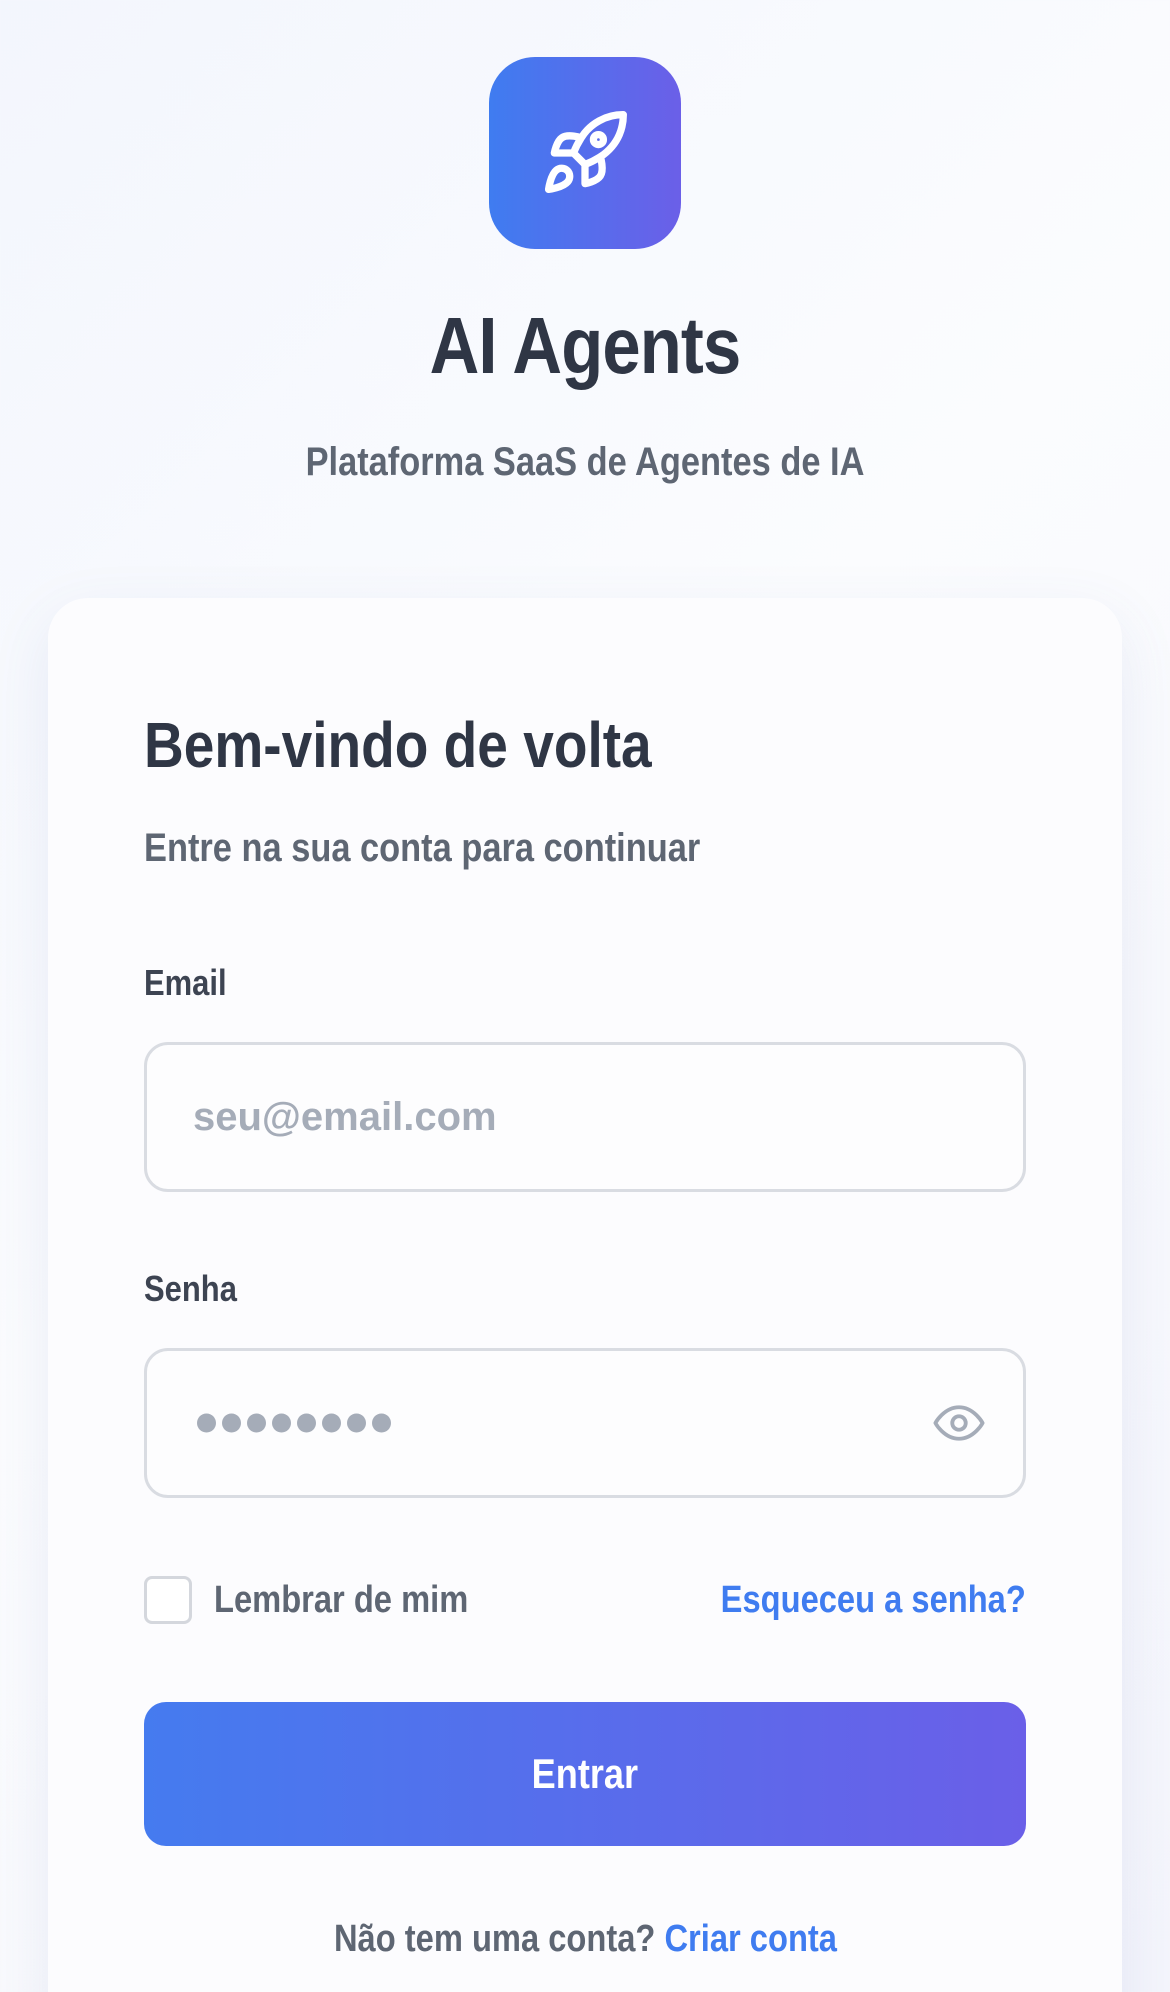  Describe the element at coordinates (585, 345) in the screenshot. I see `app-title: AI Agents` at that location.